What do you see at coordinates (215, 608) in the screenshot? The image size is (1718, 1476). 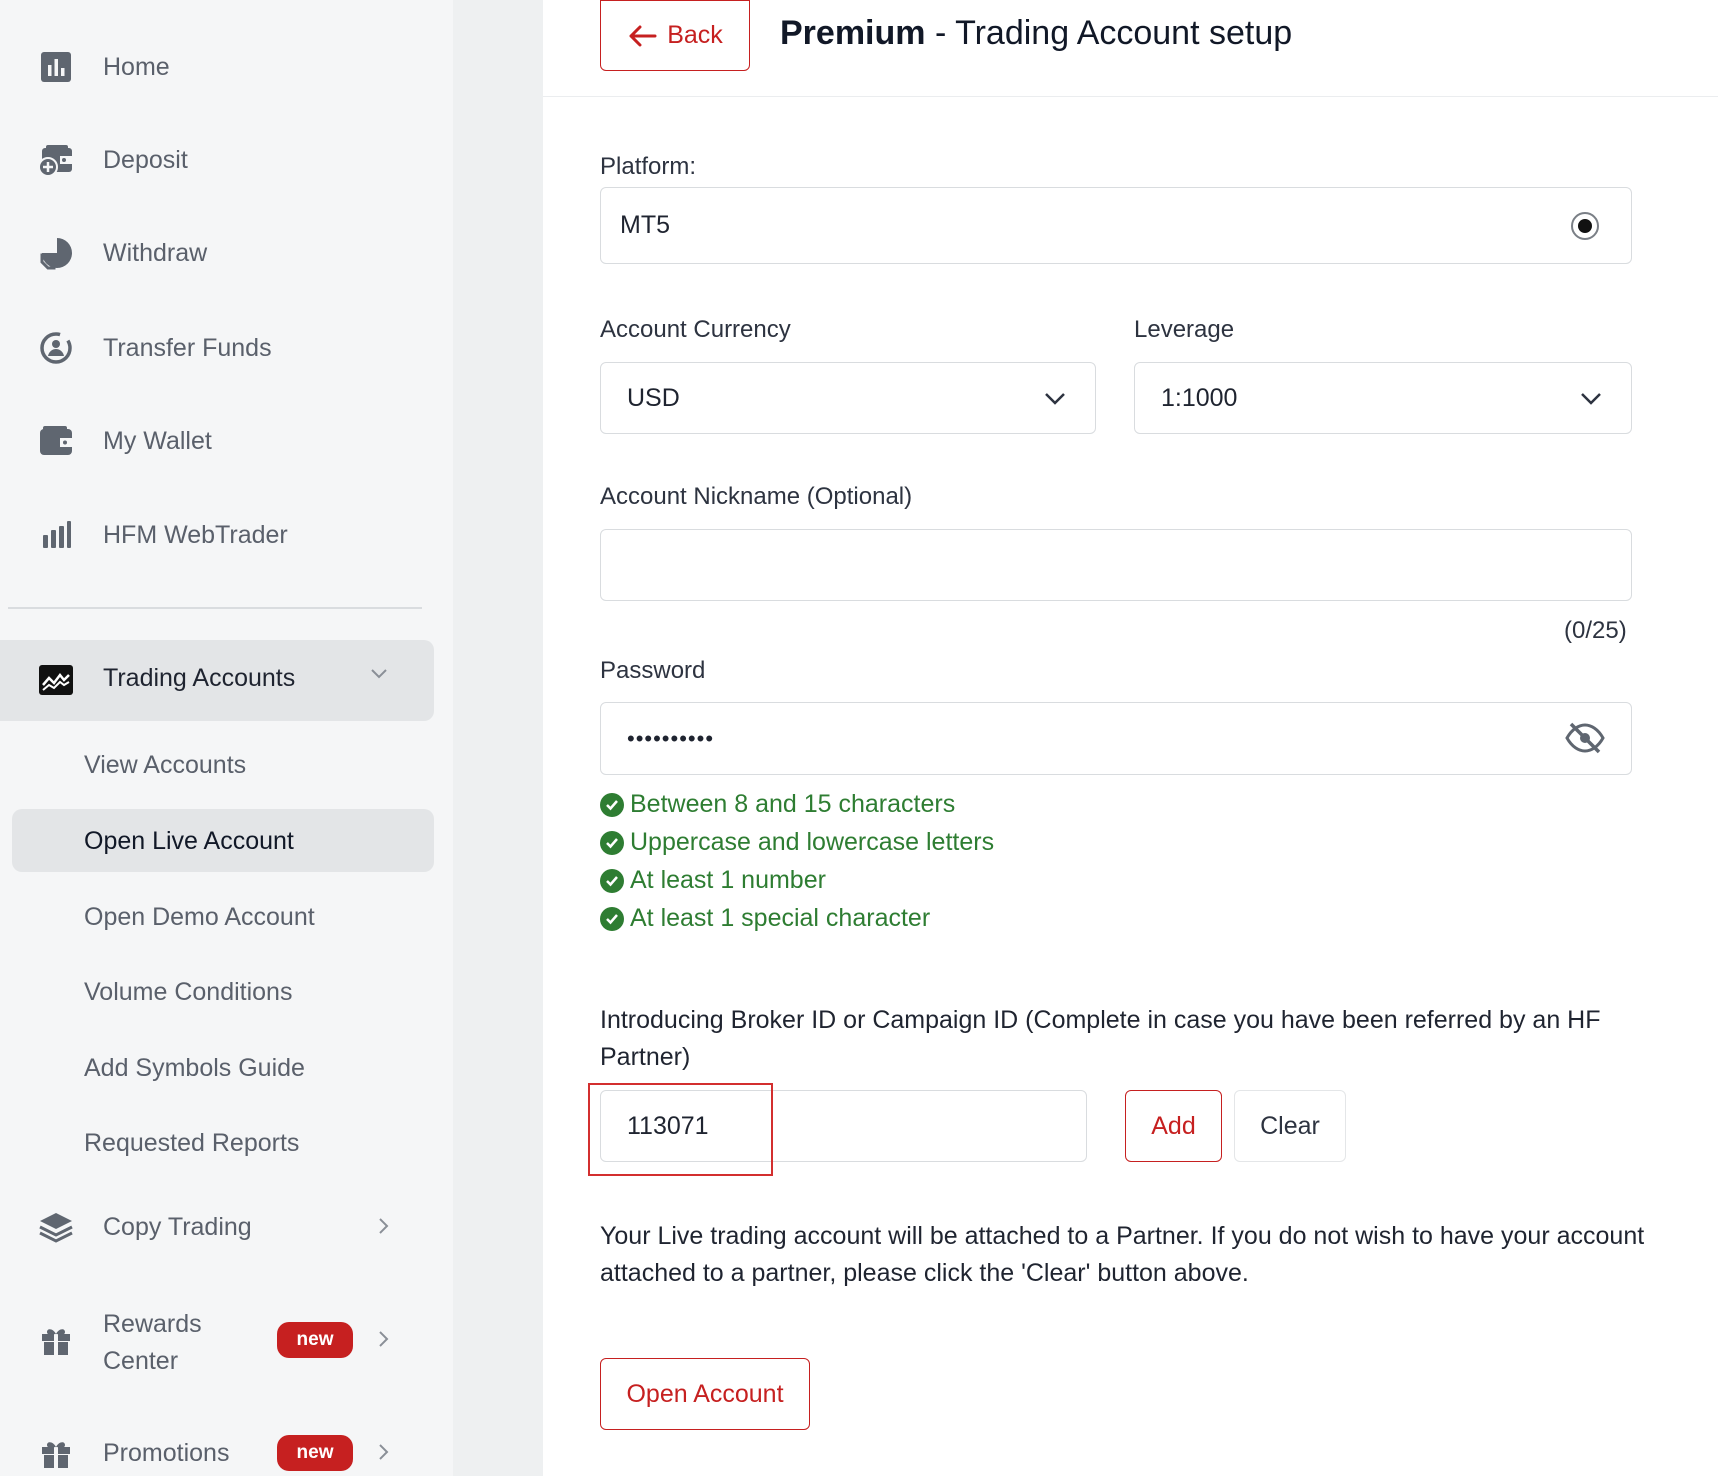 I see `sidebar-divider` at bounding box center [215, 608].